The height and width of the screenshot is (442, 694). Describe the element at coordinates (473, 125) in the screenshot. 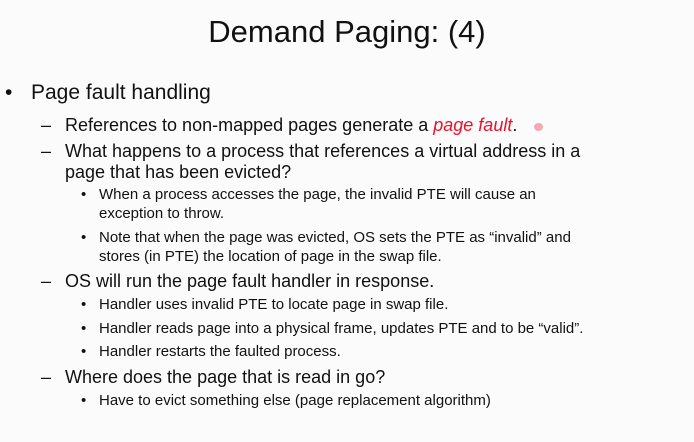

I see `page-fault-highlight: page fault` at that location.